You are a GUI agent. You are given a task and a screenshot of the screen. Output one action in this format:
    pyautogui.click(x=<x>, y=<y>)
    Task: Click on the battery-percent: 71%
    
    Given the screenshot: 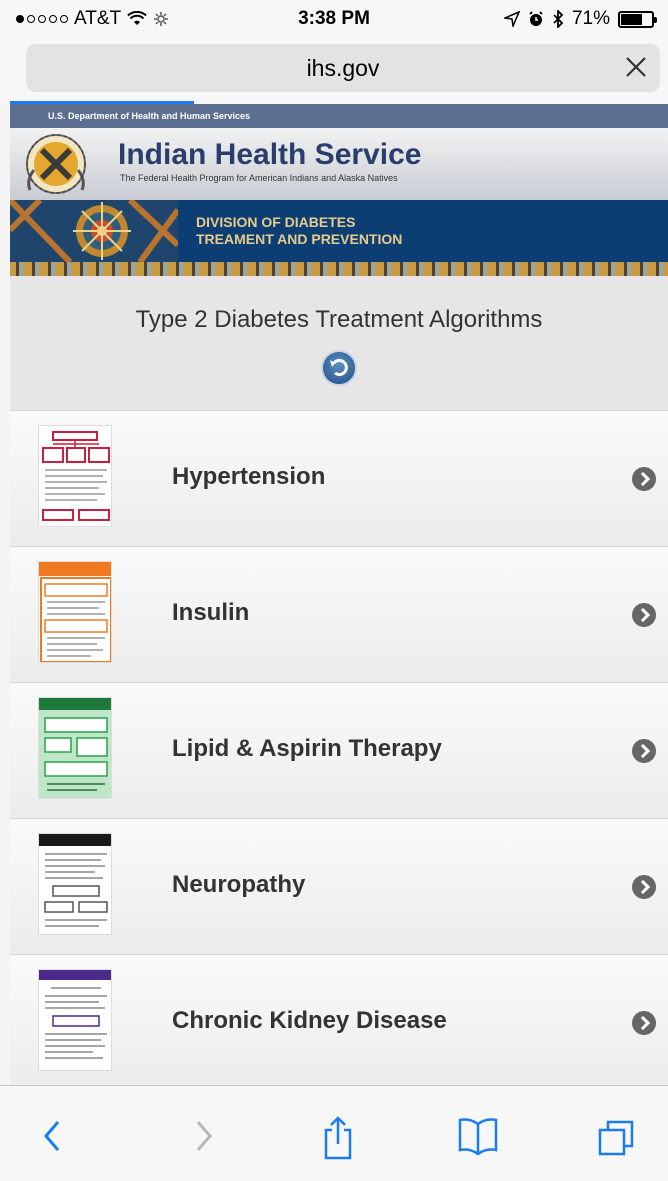 What is the action you would take?
    pyautogui.click(x=590, y=18)
    